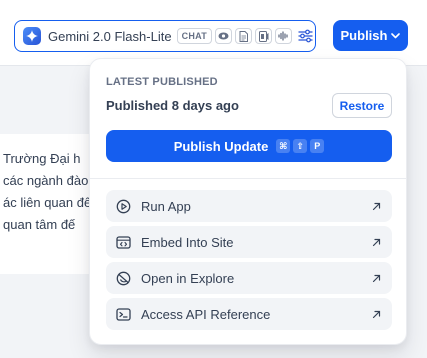  What do you see at coordinates (317, 146) in the screenshot?
I see `shortcut-key-p: P` at bounding box center [317, 146].